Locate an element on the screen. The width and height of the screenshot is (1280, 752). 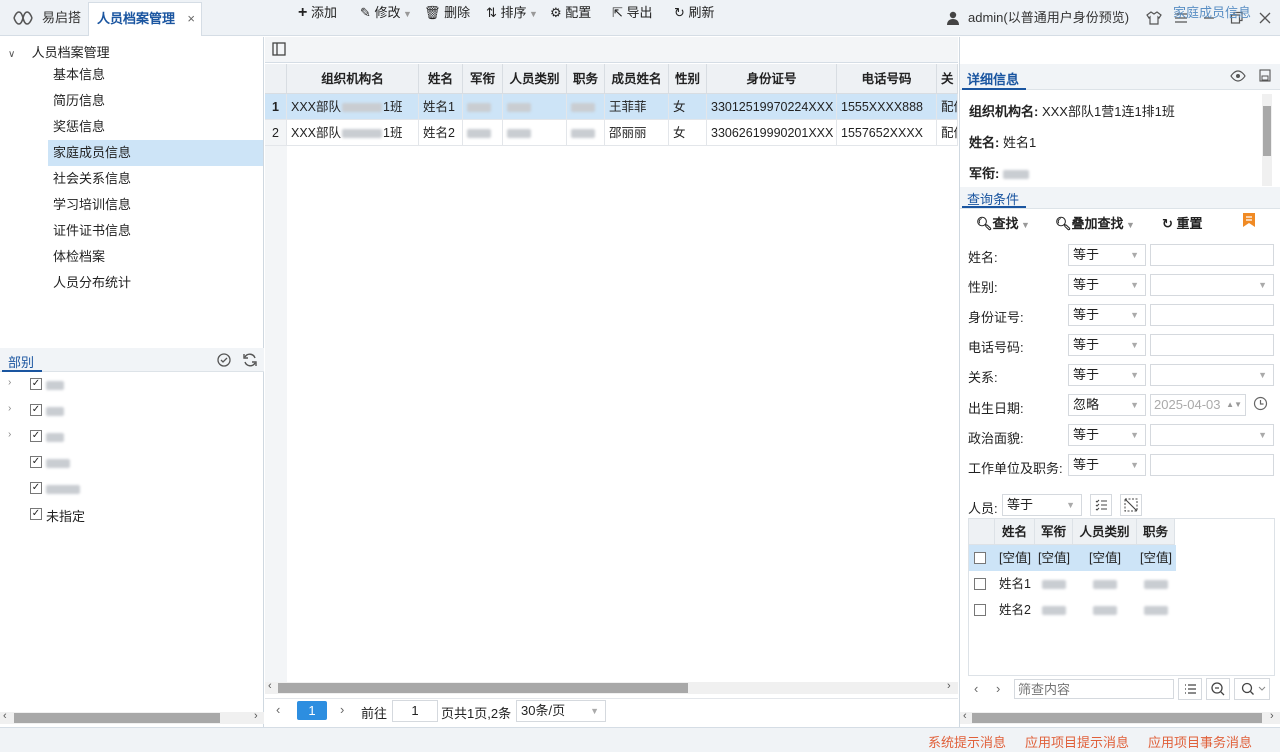
col-rank: 军衔 is located at coordinates (483, 79).